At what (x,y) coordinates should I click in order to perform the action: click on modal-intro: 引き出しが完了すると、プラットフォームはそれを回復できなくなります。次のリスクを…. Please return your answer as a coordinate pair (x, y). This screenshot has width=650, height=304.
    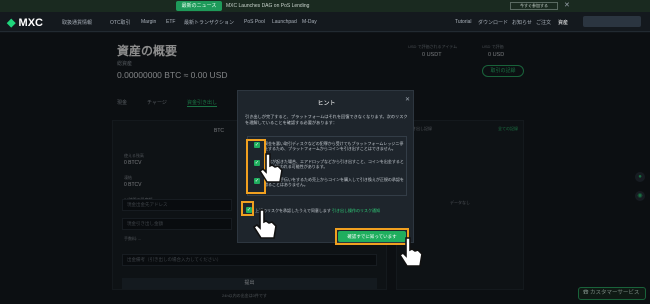
    Looking at the image, I should click on (326, 119).